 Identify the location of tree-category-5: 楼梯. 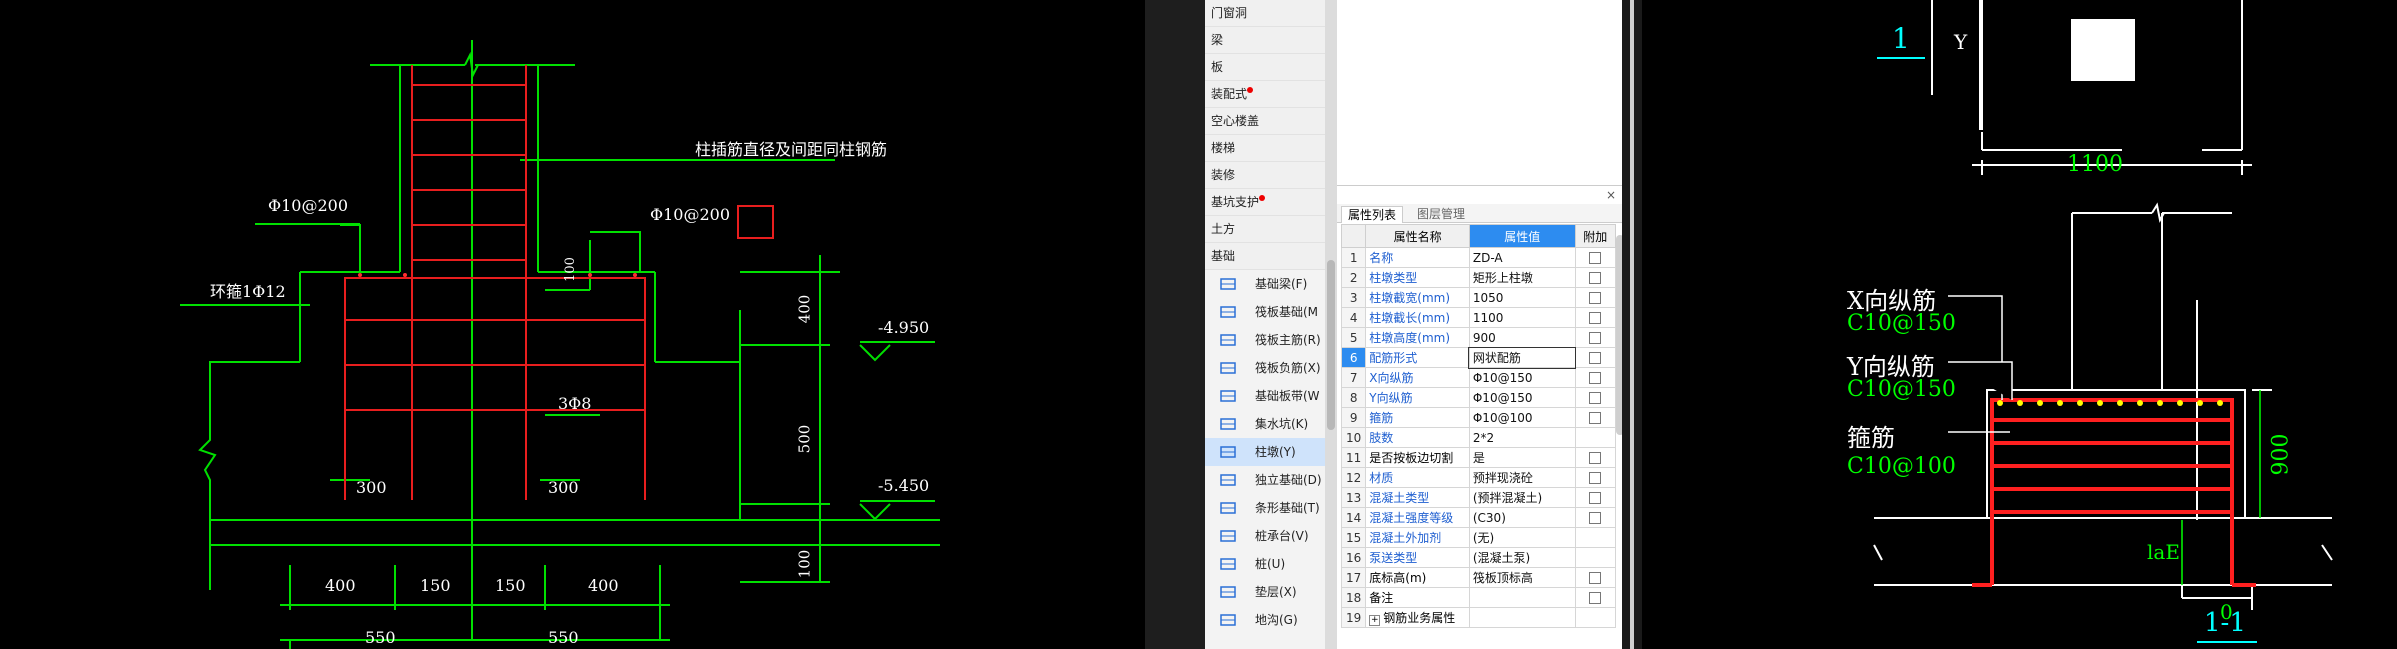
(1265, 148).